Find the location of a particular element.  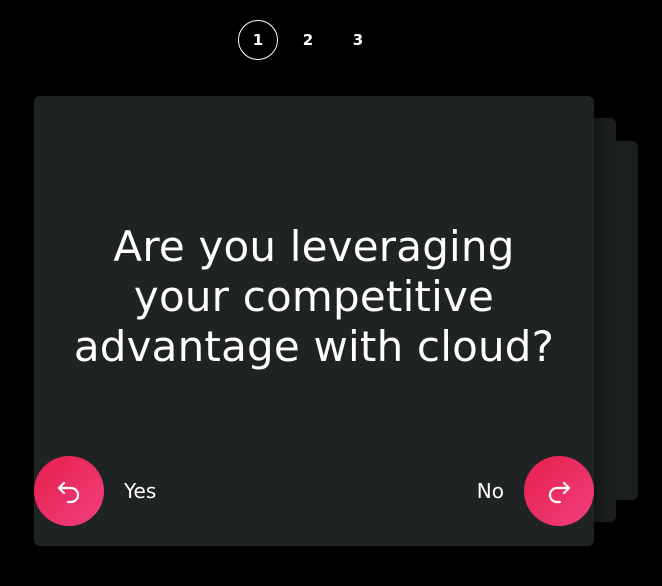

step-2: 2 is located at coordinates (308, 40).